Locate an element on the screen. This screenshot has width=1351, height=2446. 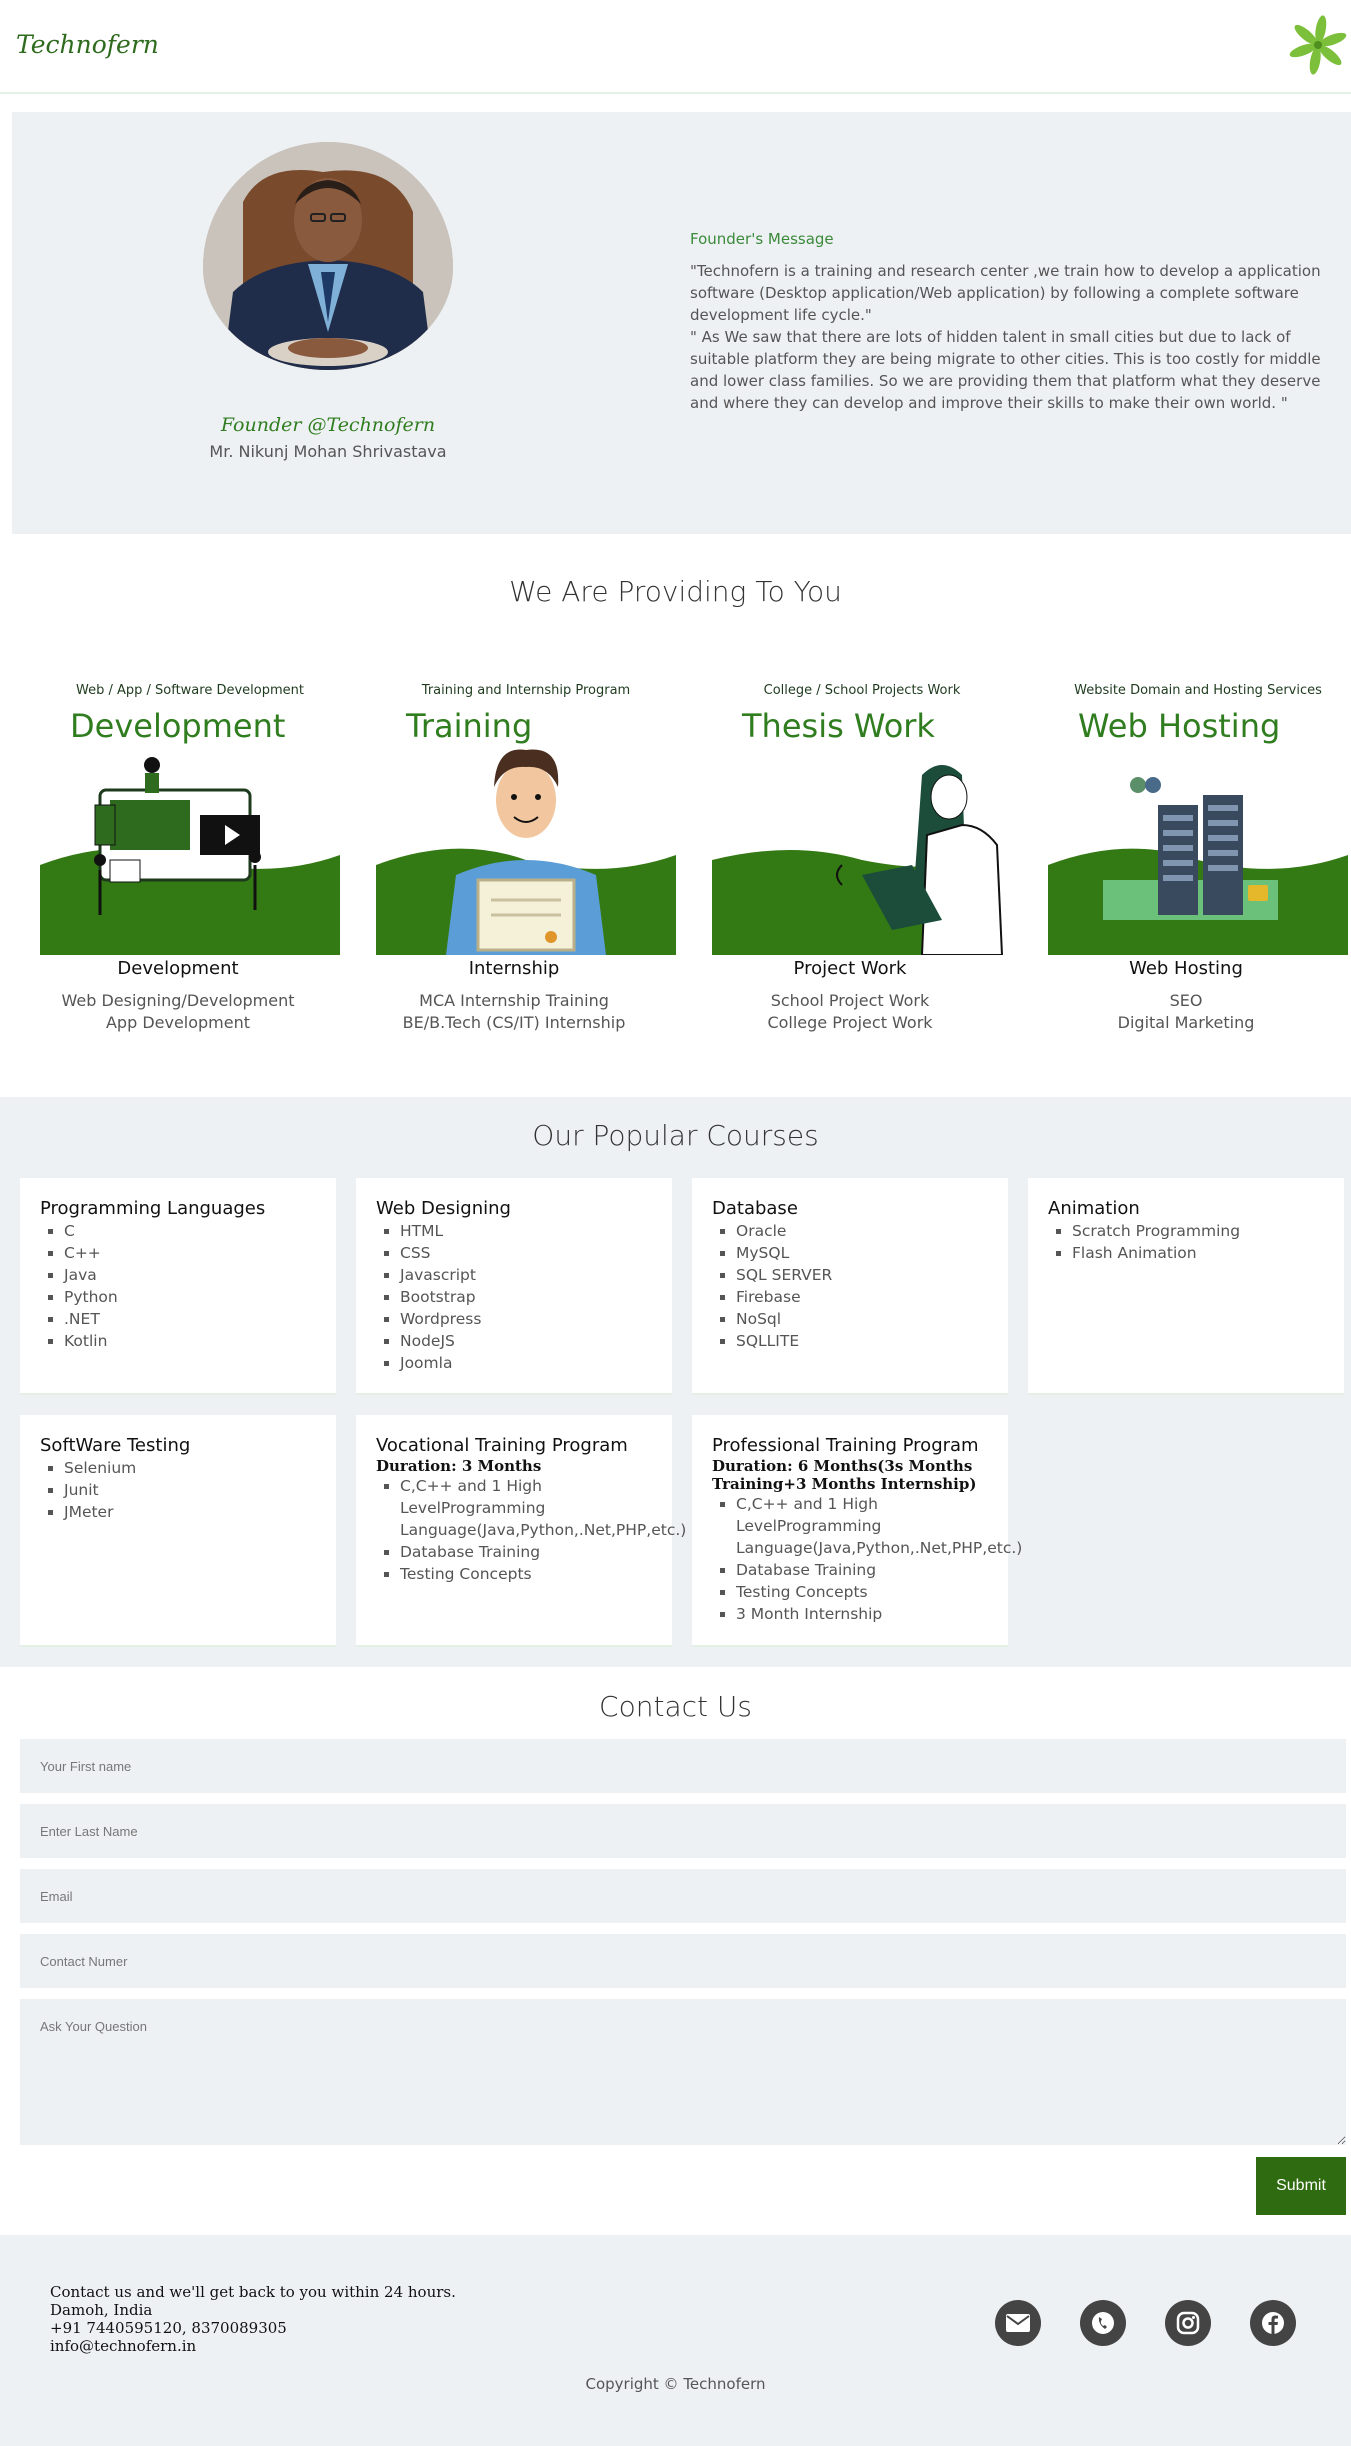
course-title: Animation is located at coordinates (1094, 1208).